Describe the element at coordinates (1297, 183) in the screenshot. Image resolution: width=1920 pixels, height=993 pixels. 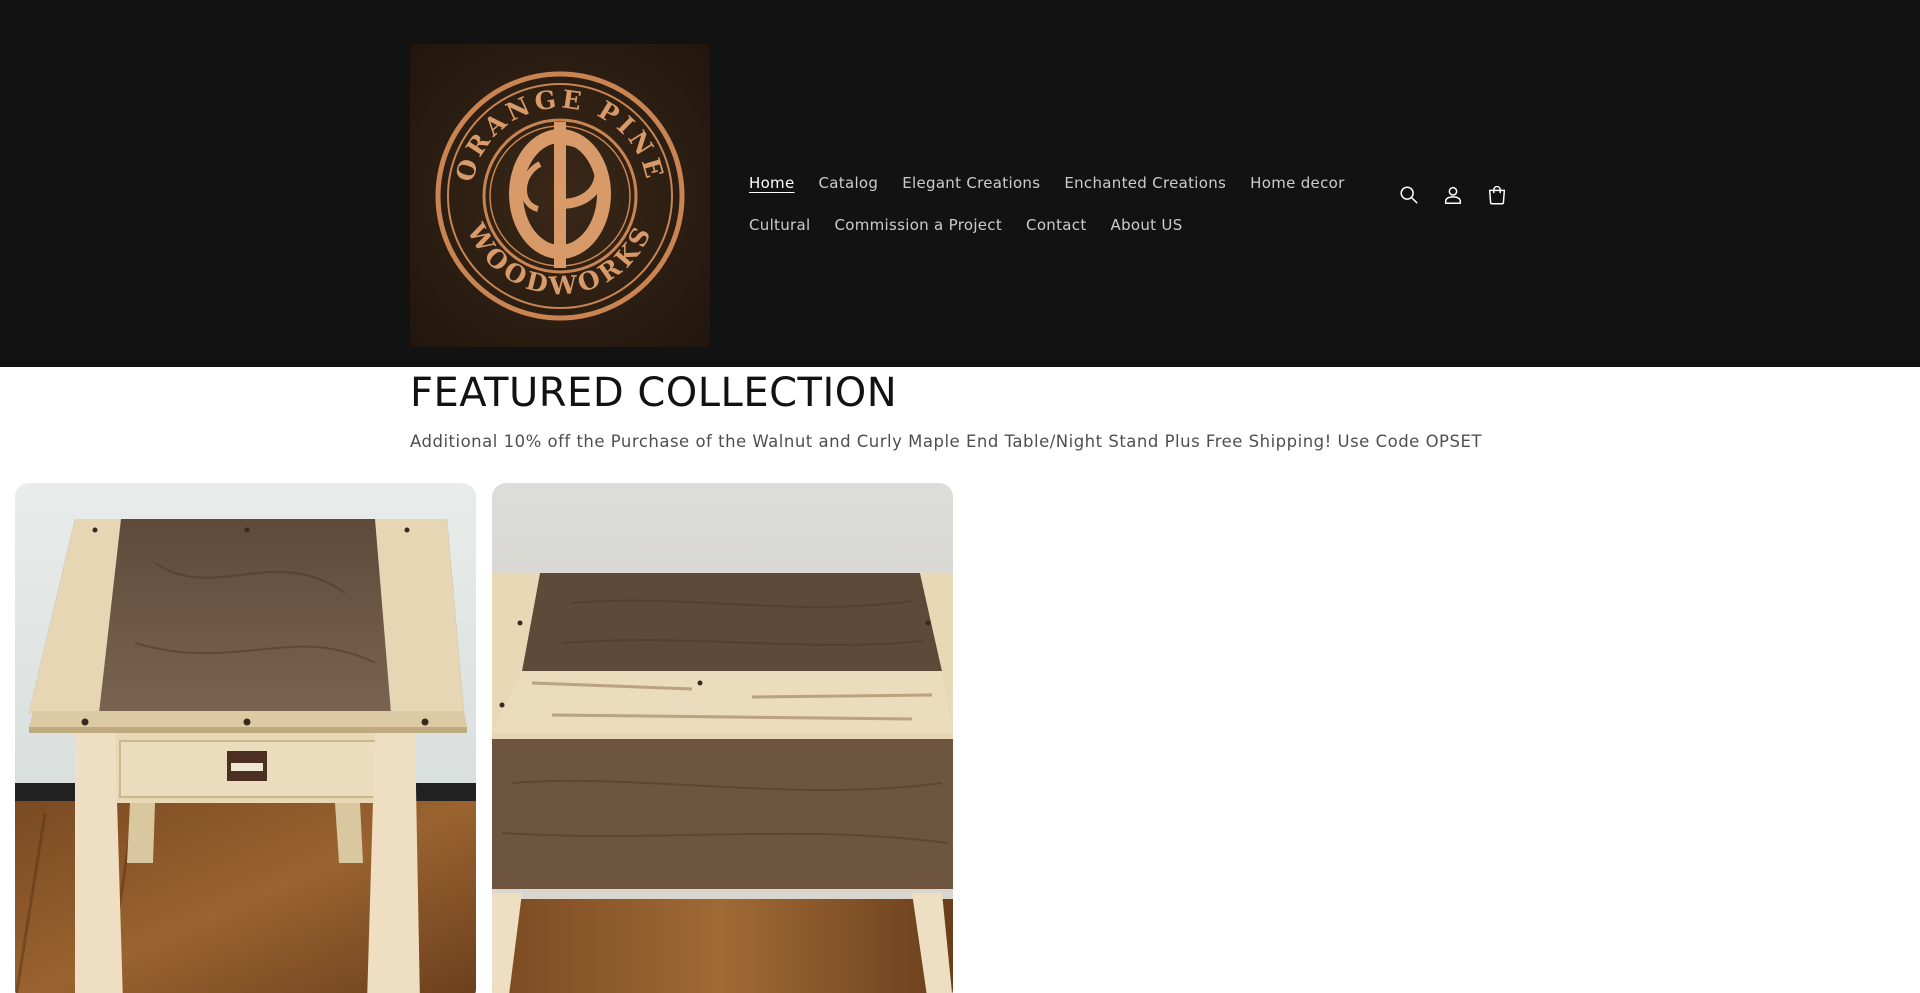
I see `nav-item-home-decor: Home decor` at that location.